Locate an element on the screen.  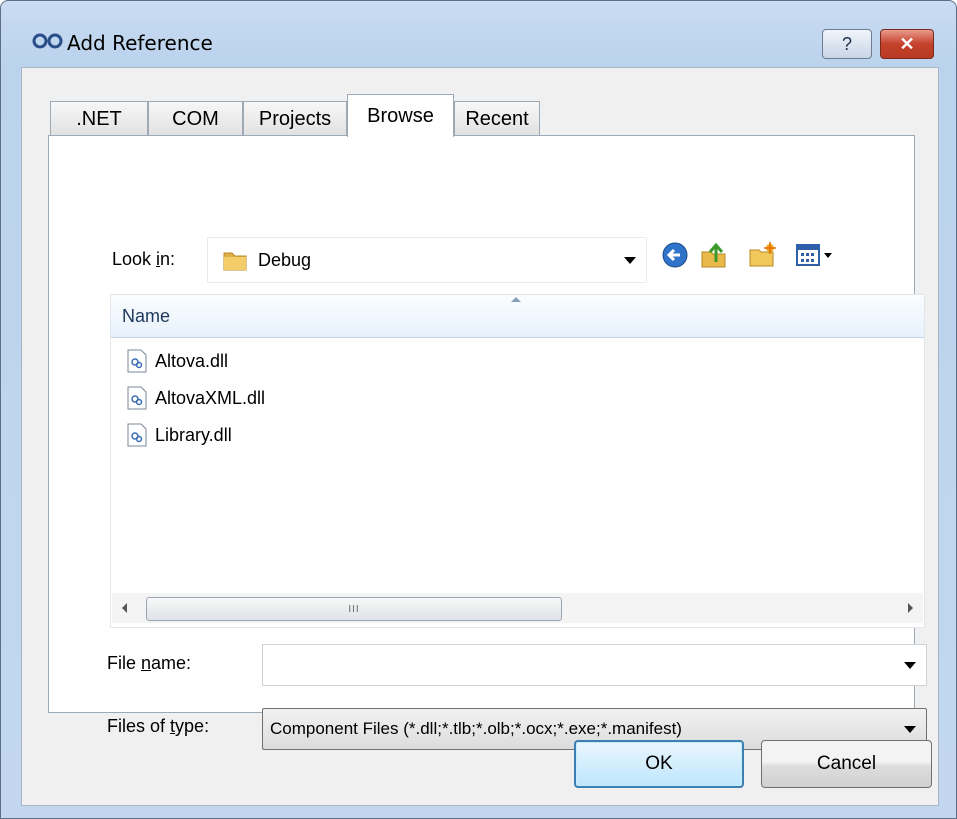
window-title: Add Reference is located at coordinates (140, 43).